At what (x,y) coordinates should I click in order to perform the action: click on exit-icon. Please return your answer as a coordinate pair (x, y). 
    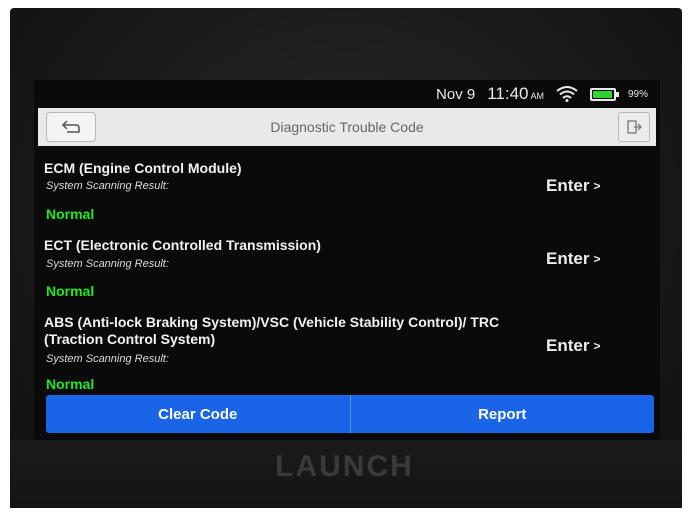
    Looking at the image, I should click on (634, 127).